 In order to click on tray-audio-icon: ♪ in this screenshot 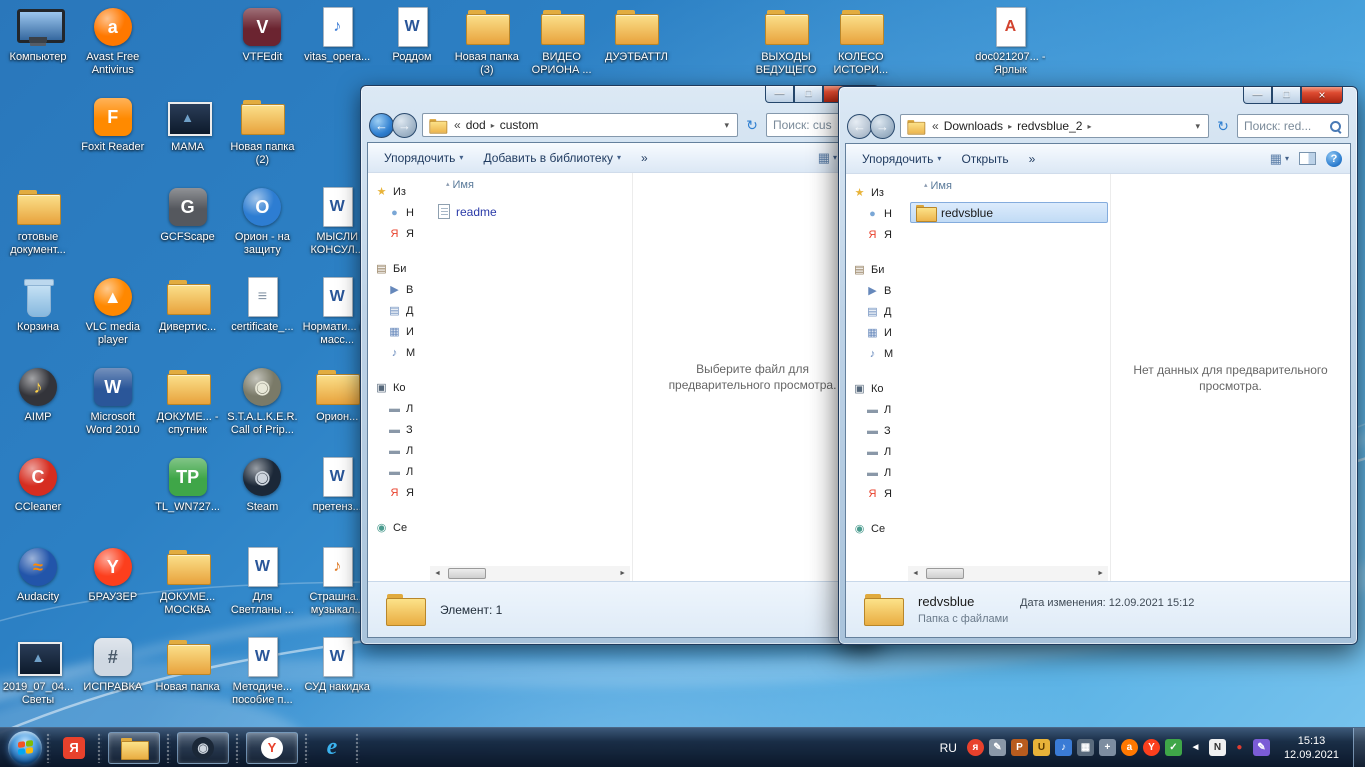, I will do `click(1063, 747)`.